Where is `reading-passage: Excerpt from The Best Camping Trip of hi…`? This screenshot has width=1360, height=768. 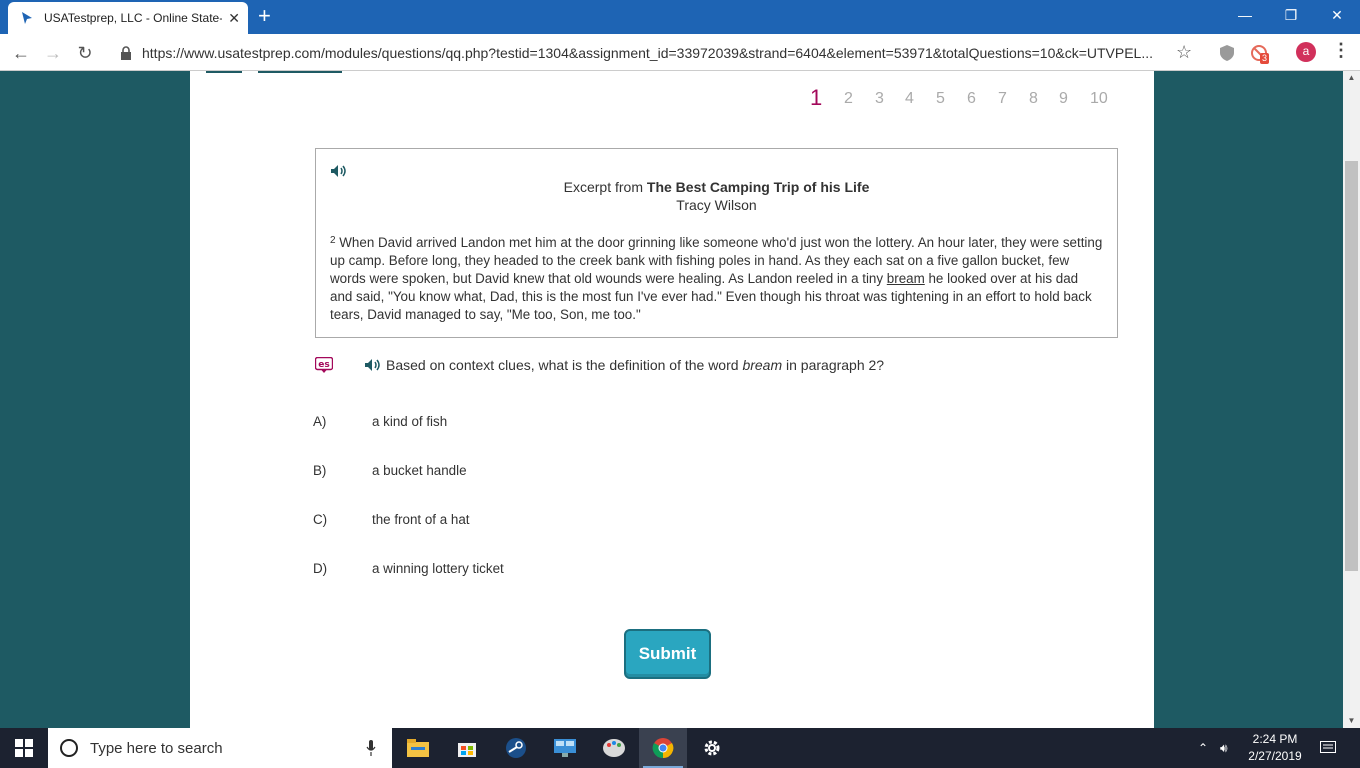 reading-passage: Excerpt from The Best Camping Trip of hi… is located at coordinates (716, 243).